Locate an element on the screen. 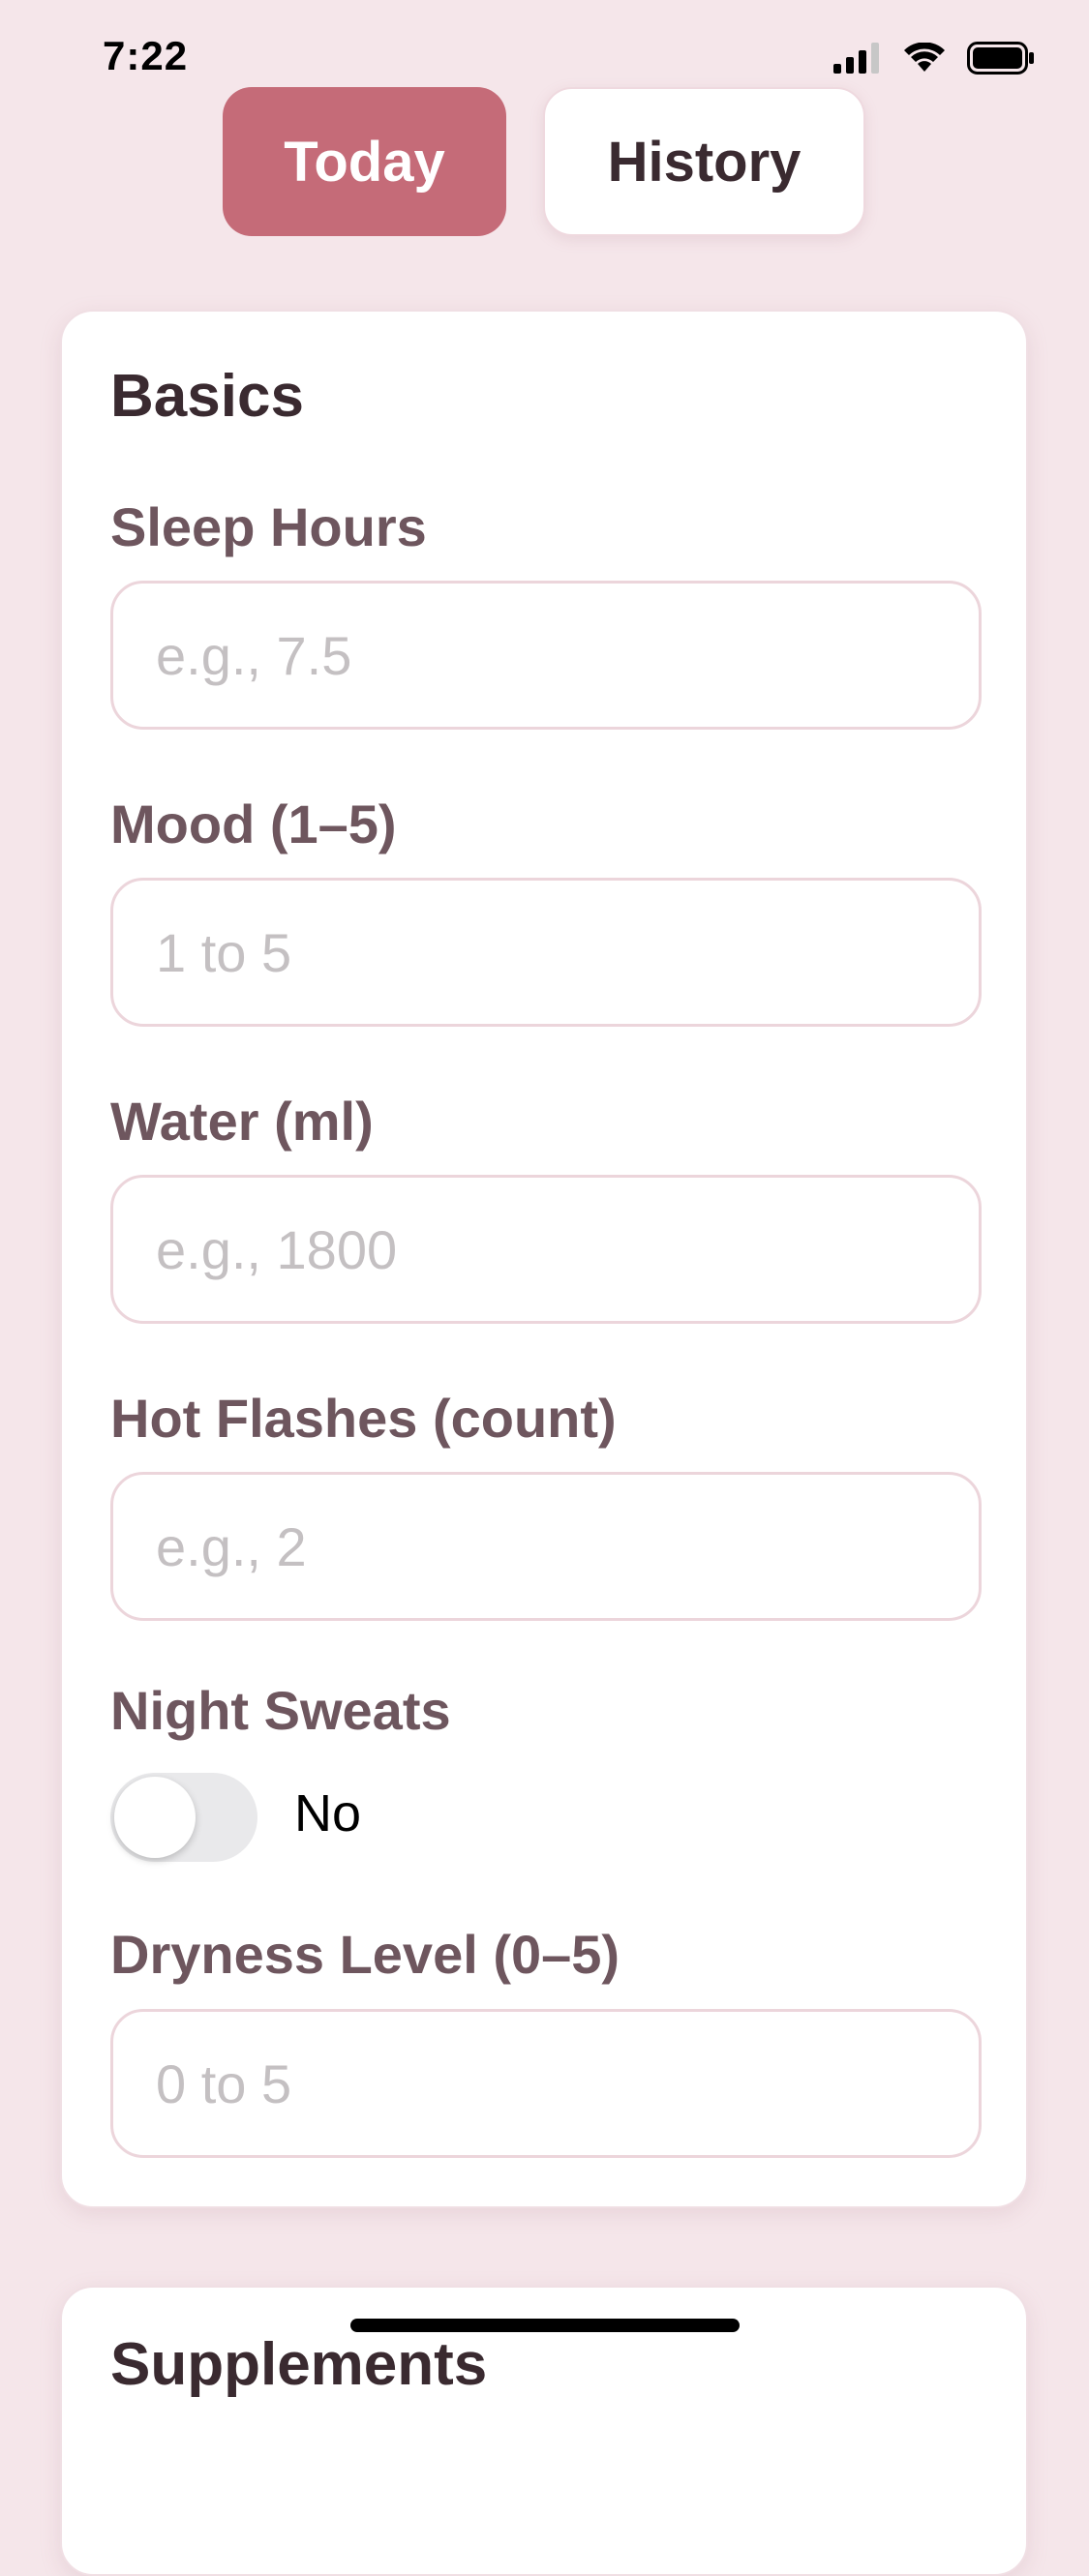  toggle-knob is located at coordinates (155, 1817).